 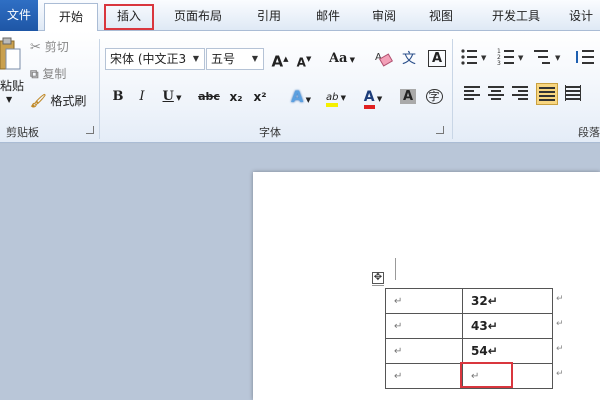 I want to click on character-border-button: A, so click(x=437, y=59).